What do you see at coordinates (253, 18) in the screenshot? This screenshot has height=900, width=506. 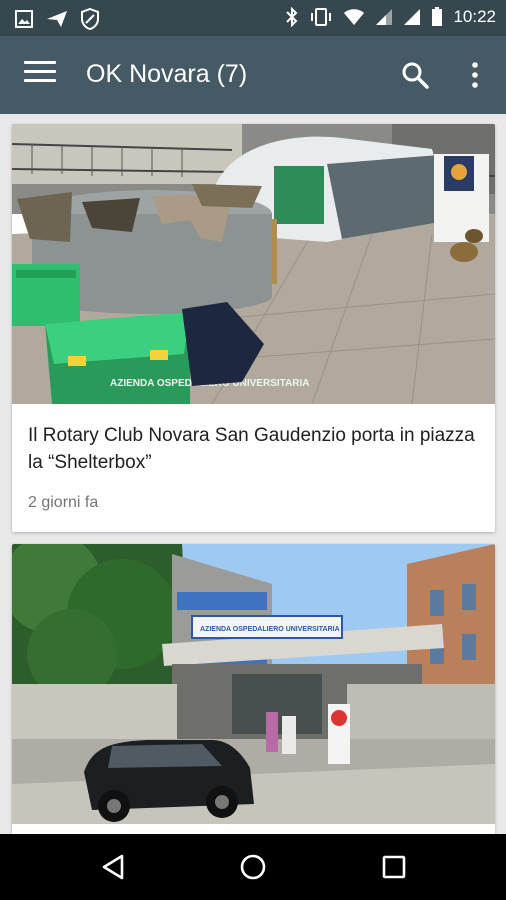 I see `status-bar: 10:22` at bounding box center [253, 18].